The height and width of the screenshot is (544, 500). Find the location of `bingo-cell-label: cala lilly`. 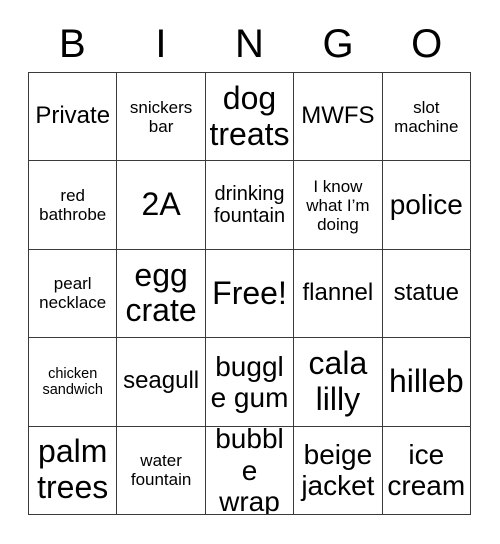

bingo-cell-label: cala lilly is located at coordinates (338, 381).